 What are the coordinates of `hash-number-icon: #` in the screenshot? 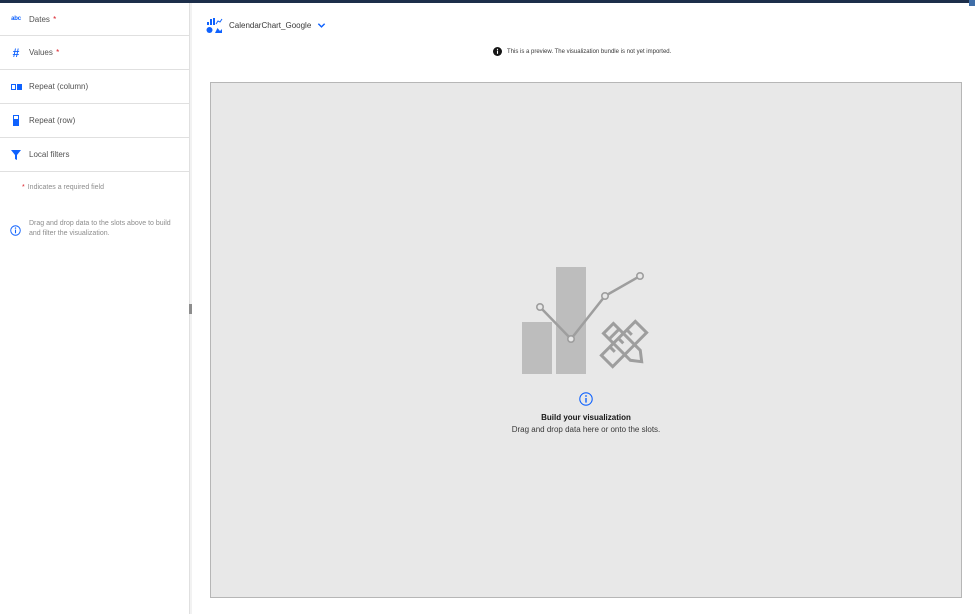 It's located at (16, 52).